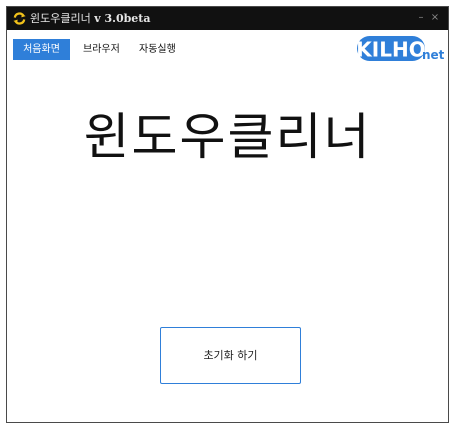 The height and width of the screenshot is (430, 457). I want to click on logo-text: KILHO, so click(390, 50).